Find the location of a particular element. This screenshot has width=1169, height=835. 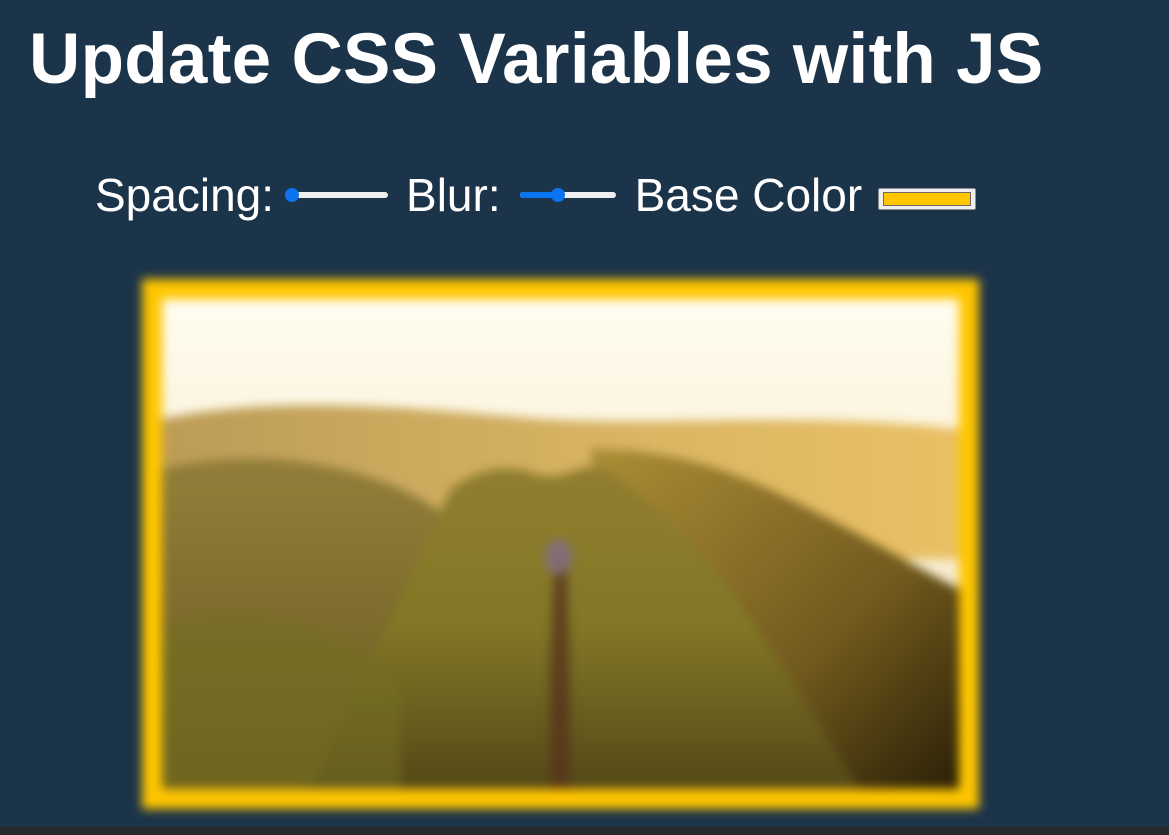

spacing-slider is located at coordinates (337, 195).